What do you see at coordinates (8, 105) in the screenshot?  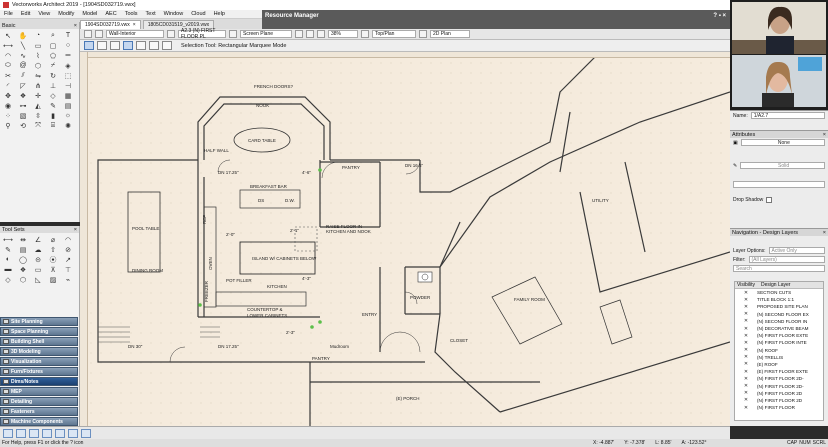 I see `visibility-tool-icon: ◉` at bounding box center [8, 105].